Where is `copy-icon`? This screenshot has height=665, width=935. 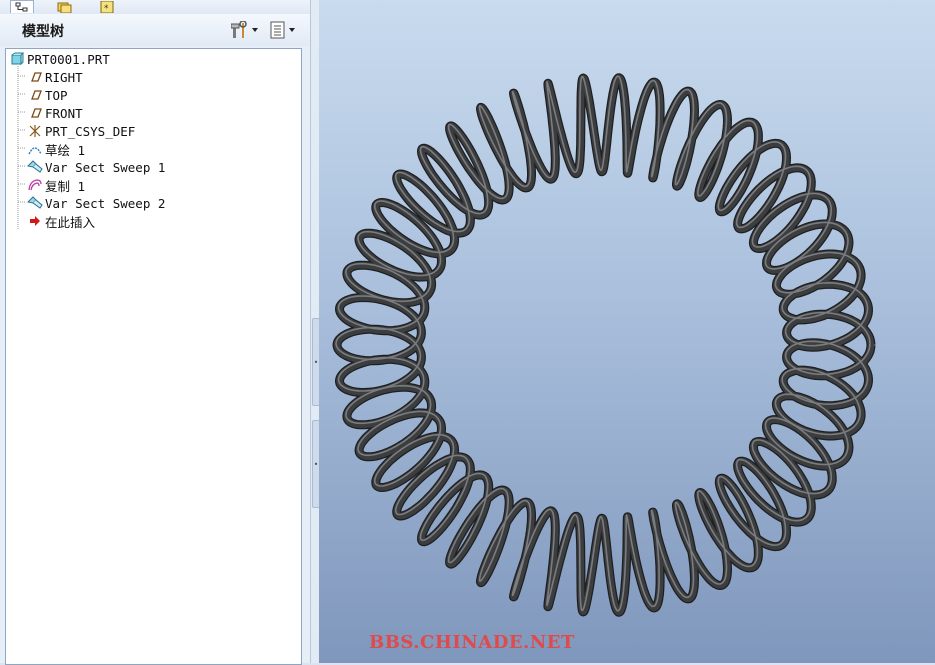
copy-icon is located at coordinates (35, 185).